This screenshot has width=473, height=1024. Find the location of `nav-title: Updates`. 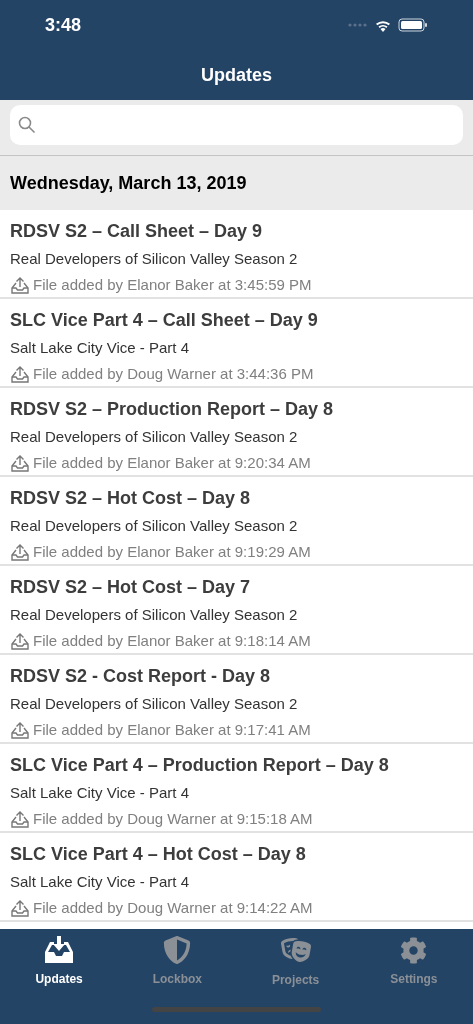

nav-title: Updates is located at coordinates (236, 75).